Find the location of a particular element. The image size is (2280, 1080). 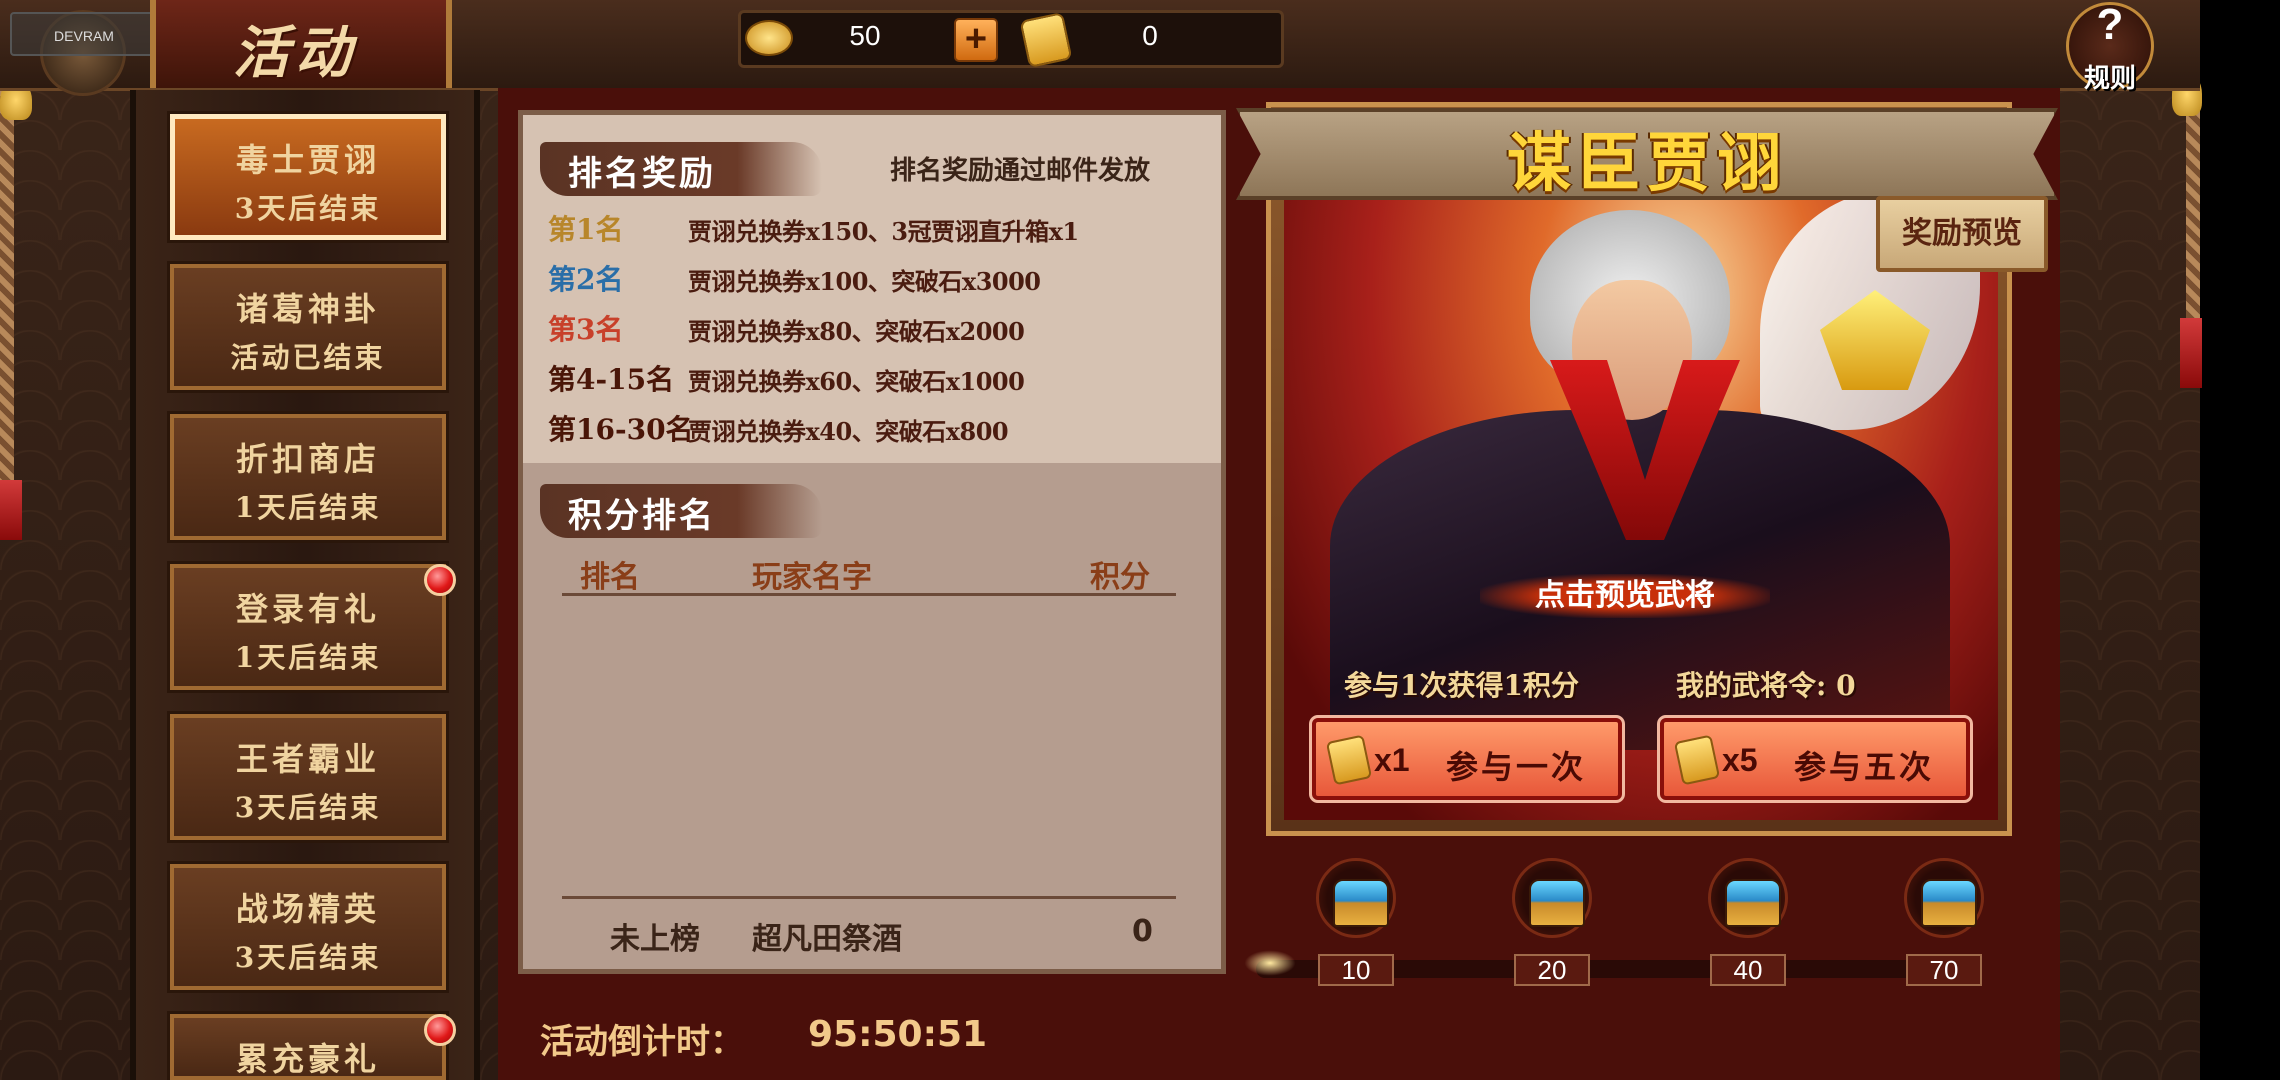

activity-tab: 登录有礼 1天后结束 is located at coordinates (308, 627).